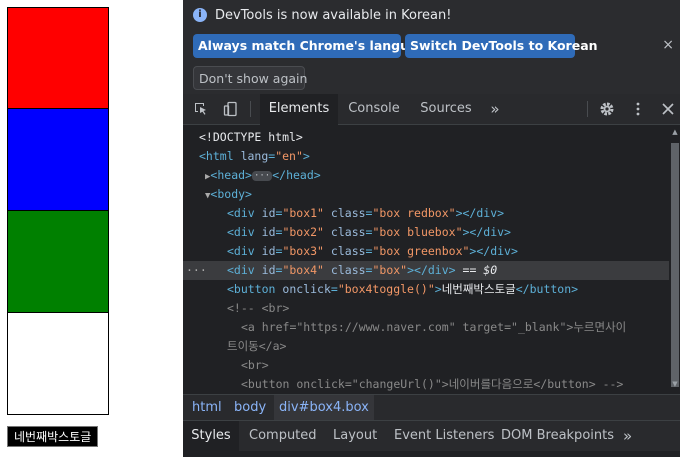 The image size is (680, 457). Describe the element at coordinates (201, 109) in the screenshot. I see `inspect-element-icon` at that location.